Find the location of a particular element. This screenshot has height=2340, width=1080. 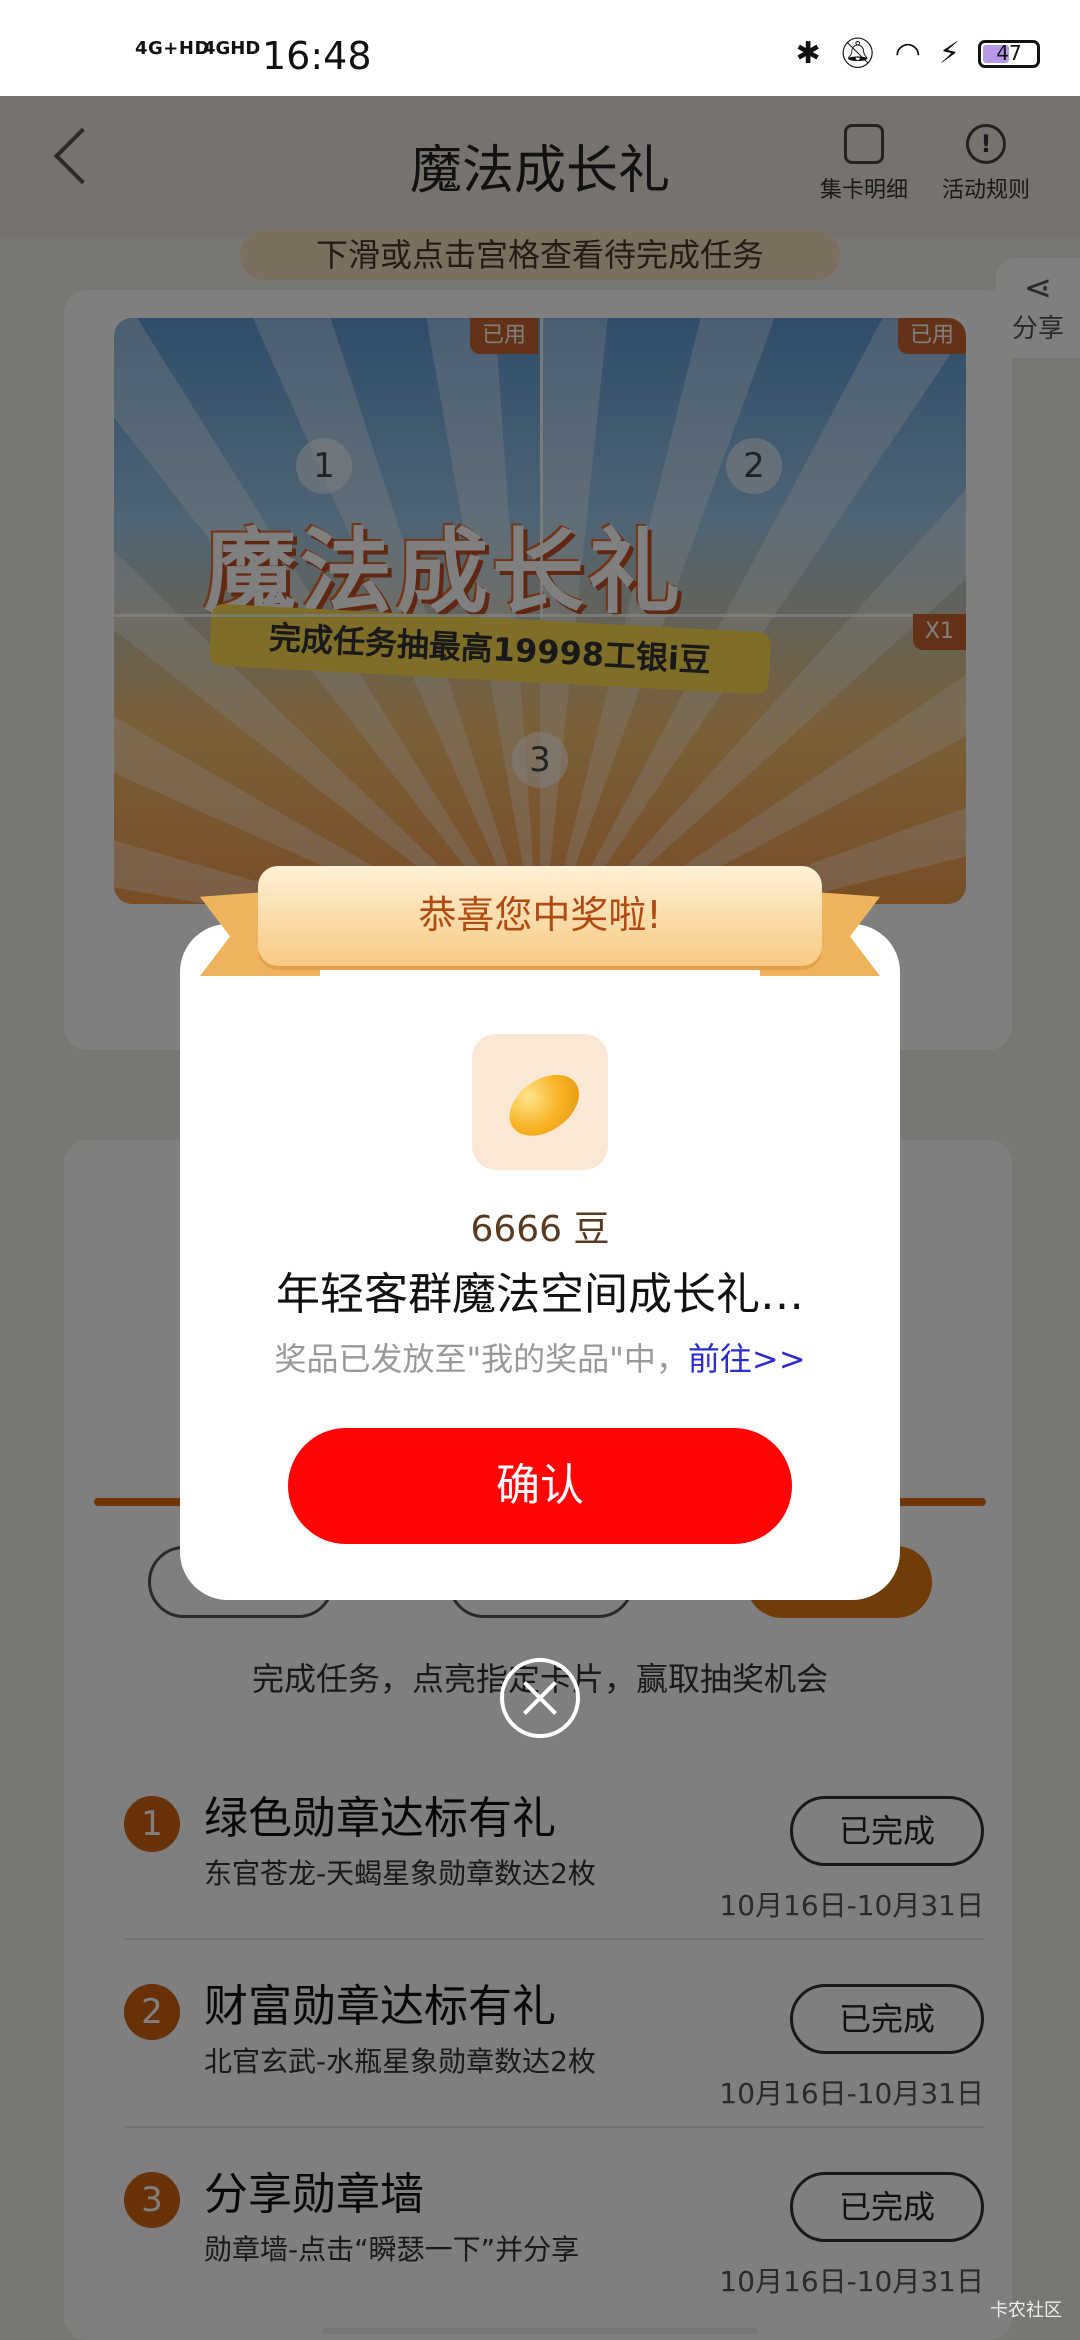

bluetooth-icon: ✱ is located at coordinates (808, 53).